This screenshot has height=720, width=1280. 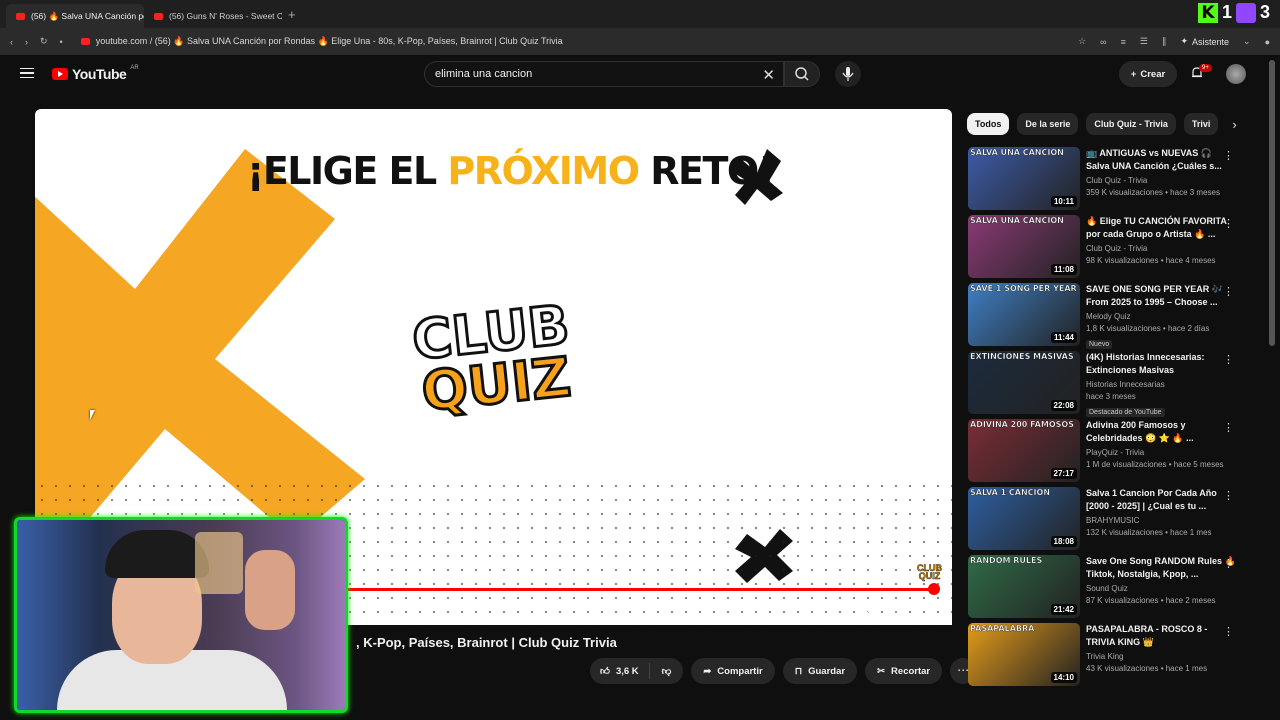 I want to click on progress-knob, so click(x=933, y=589).